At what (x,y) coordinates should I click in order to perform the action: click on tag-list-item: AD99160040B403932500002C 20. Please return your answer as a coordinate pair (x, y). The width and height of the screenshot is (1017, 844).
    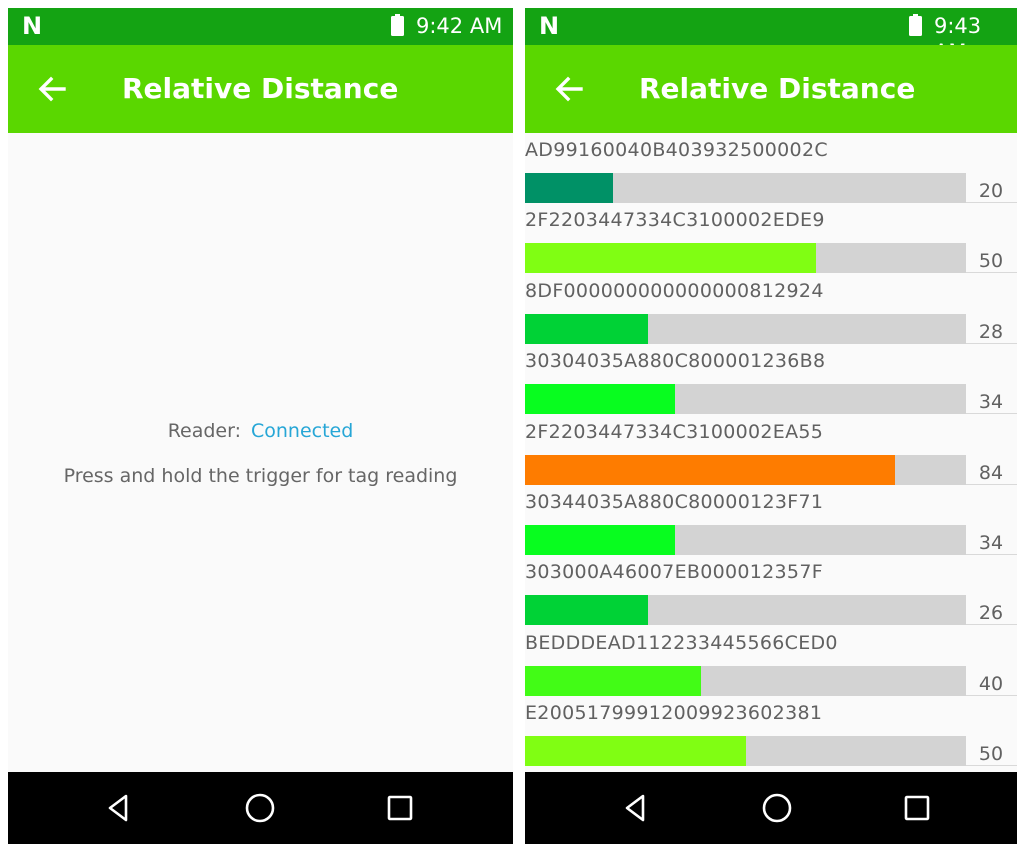
    Looking at the image, I should click on (771, 168).